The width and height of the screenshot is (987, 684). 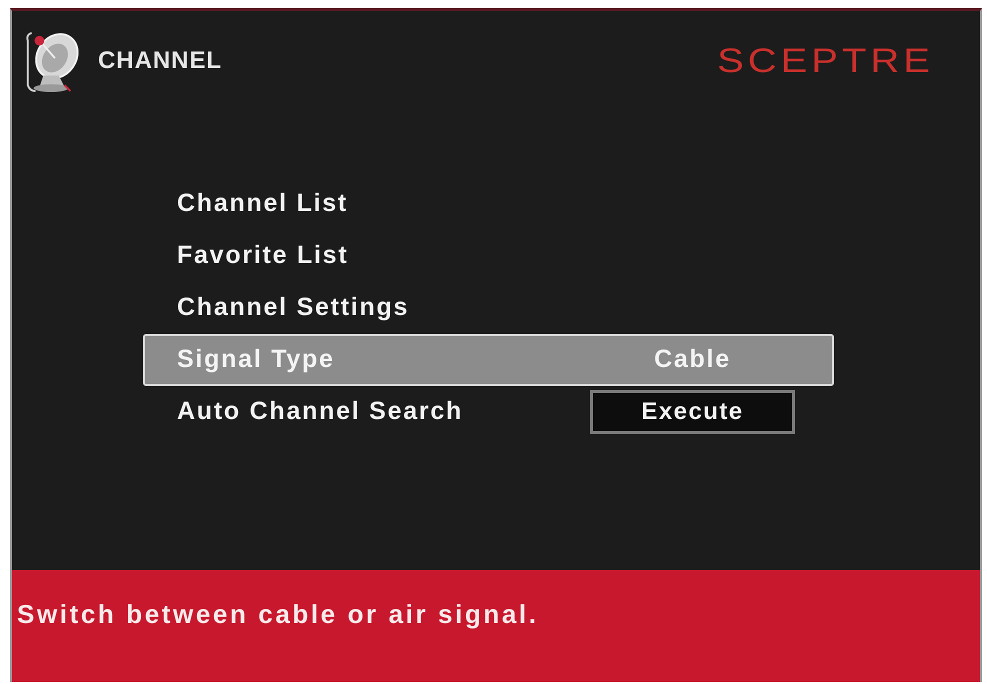 What do you see at coordinates (256, 360) in the screenshot?
I see `menu-item-label: Signal Type` at bounding box center [256, 360].